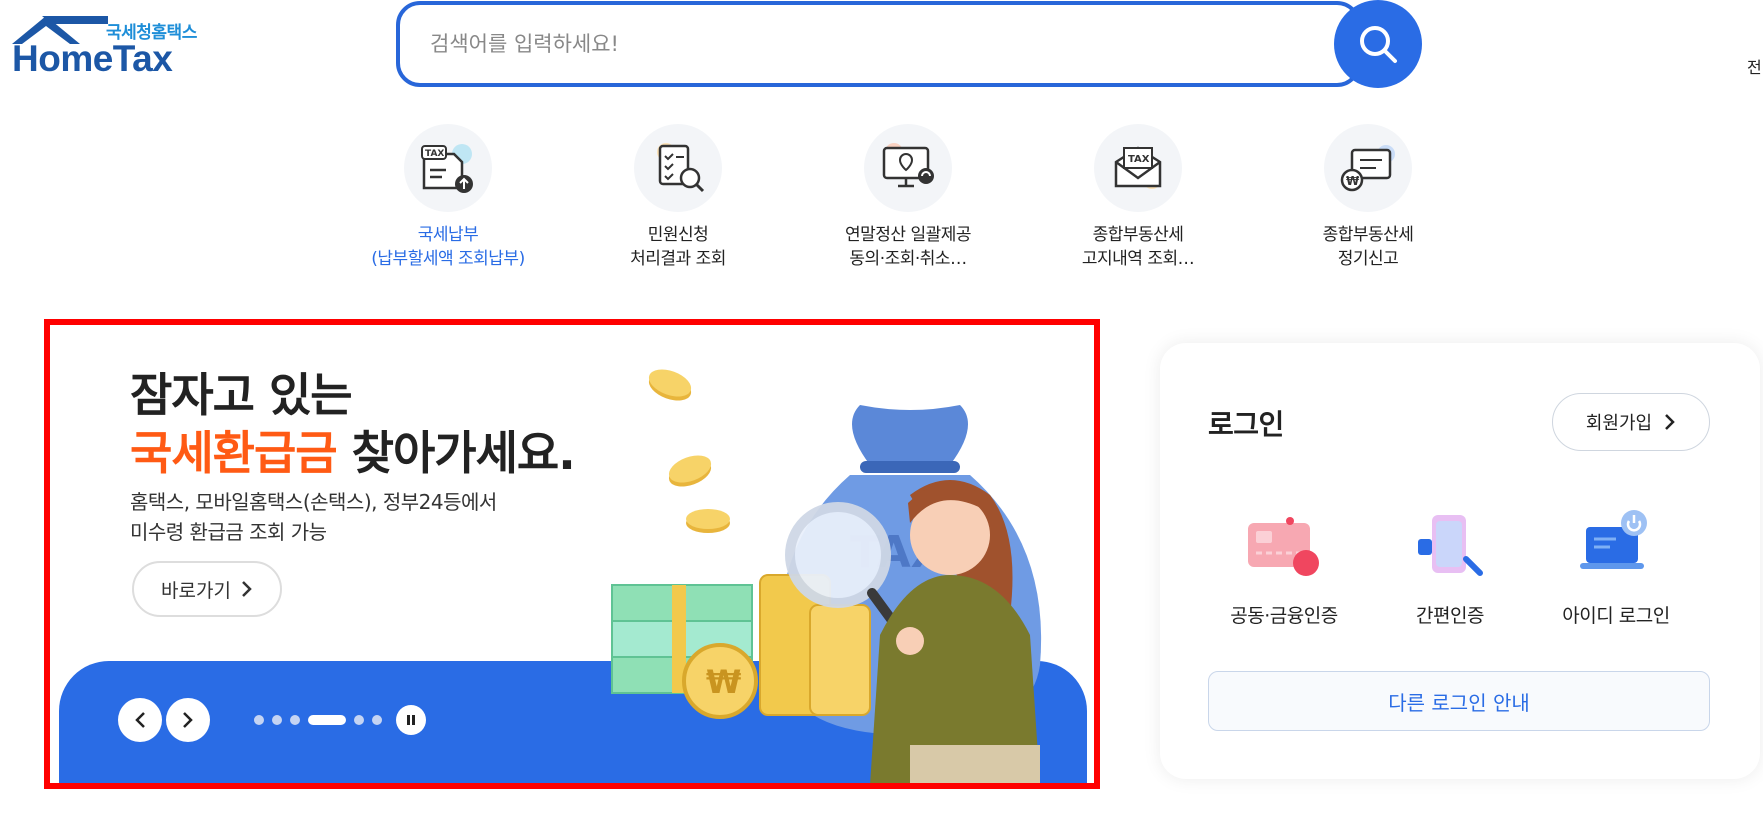  What do you see at coordinates (1284, 545) in the screenshot?
I see `certificate-card-icon` at bounding box center [1284, 545].